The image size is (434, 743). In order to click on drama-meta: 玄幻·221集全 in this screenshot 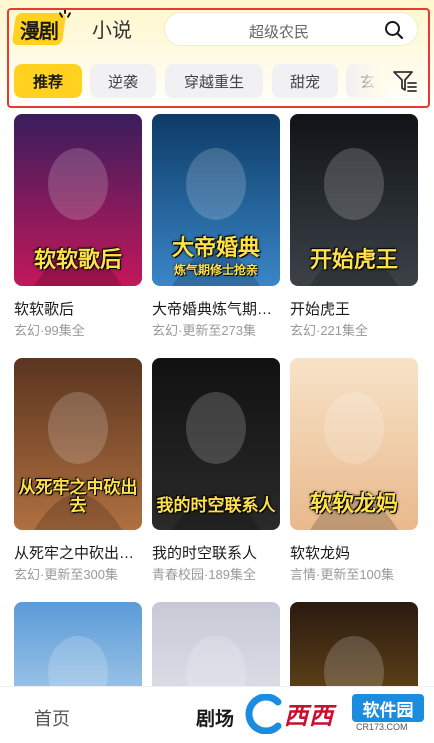, I will do `click(329, 330)`.